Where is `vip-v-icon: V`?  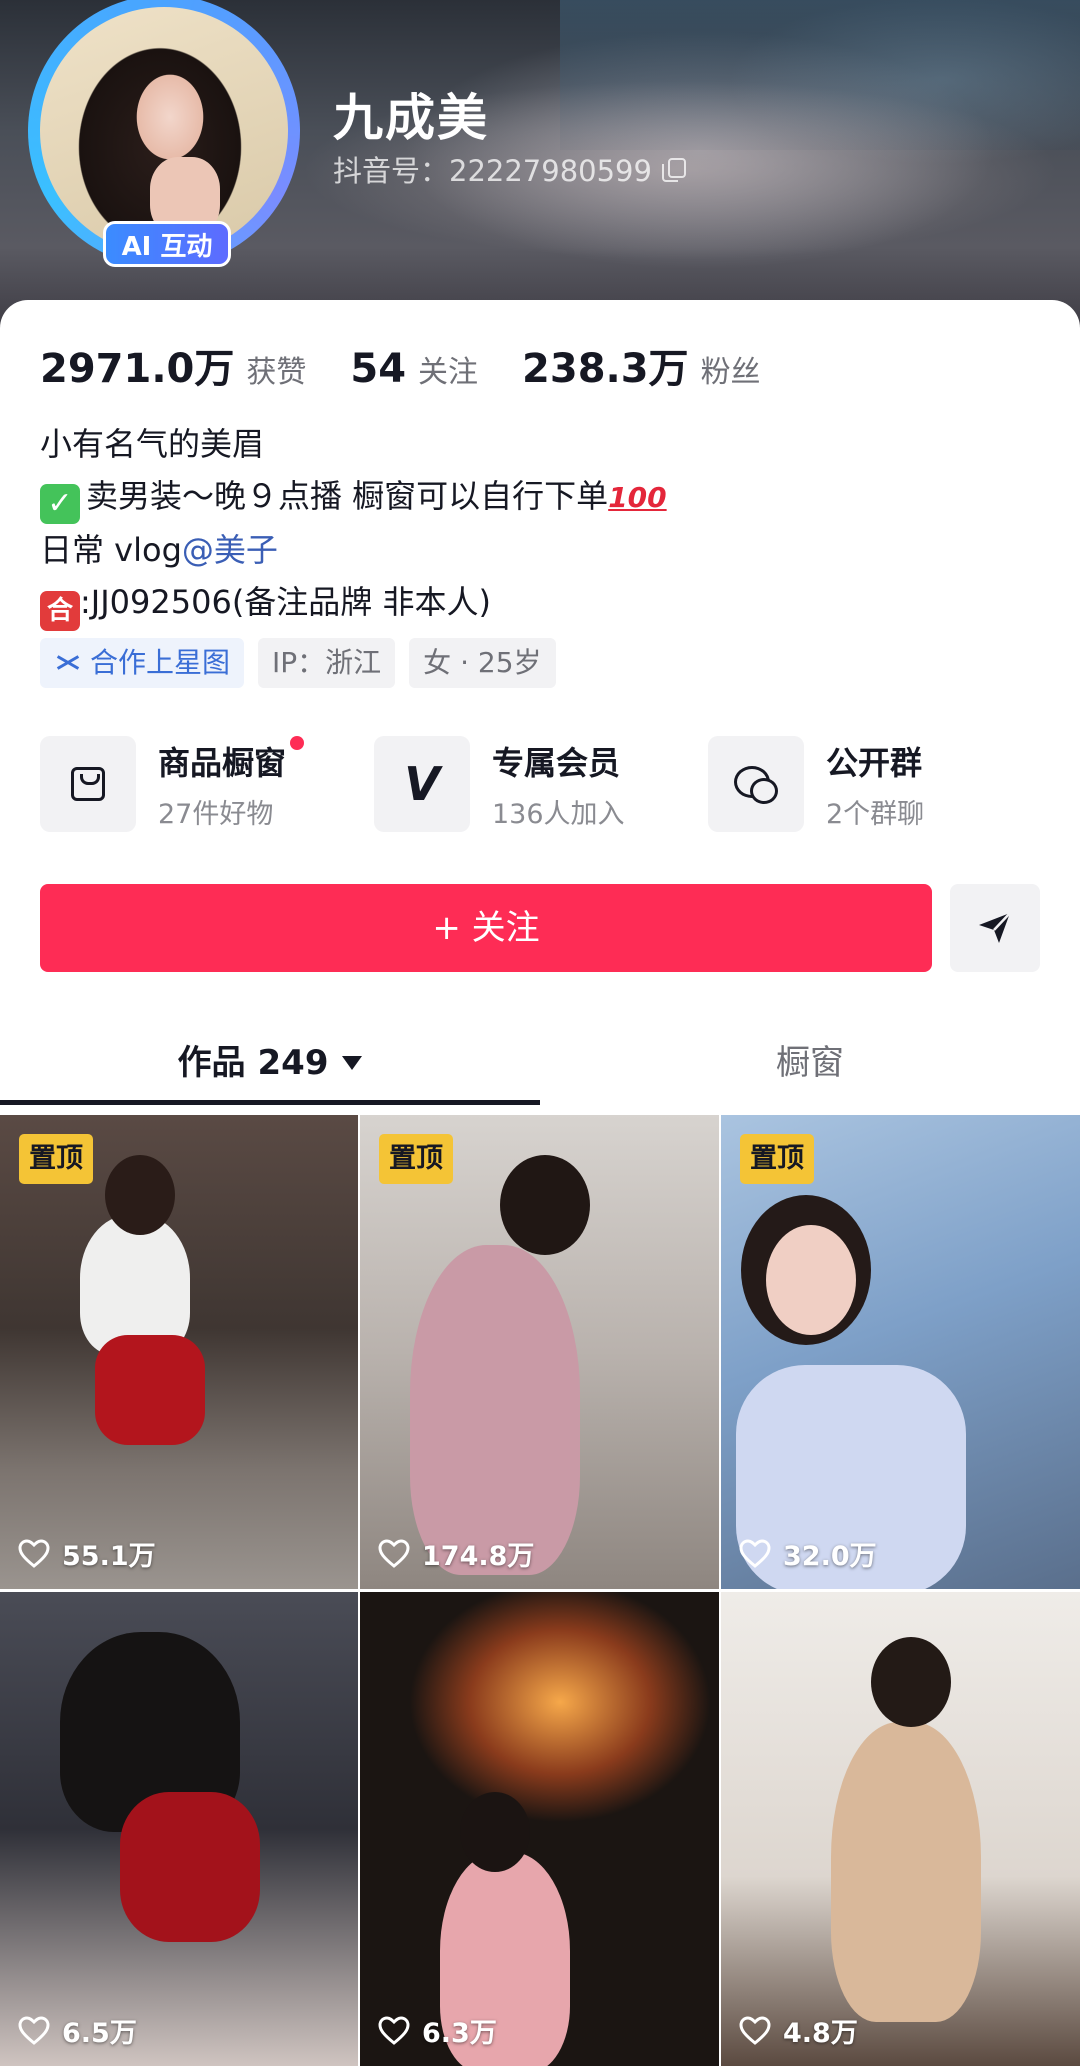 vip-v-icon: V is located at coordinates (422, 784).